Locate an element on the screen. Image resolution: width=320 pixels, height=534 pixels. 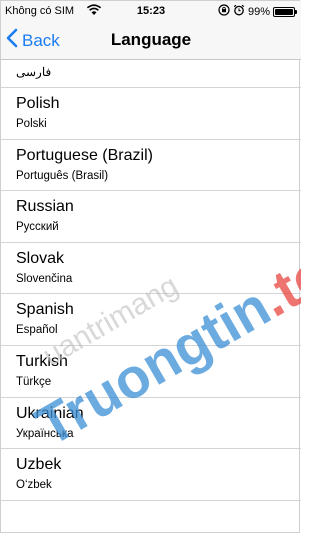
list-item: Polish Polski is located at coordinates (151, 114).